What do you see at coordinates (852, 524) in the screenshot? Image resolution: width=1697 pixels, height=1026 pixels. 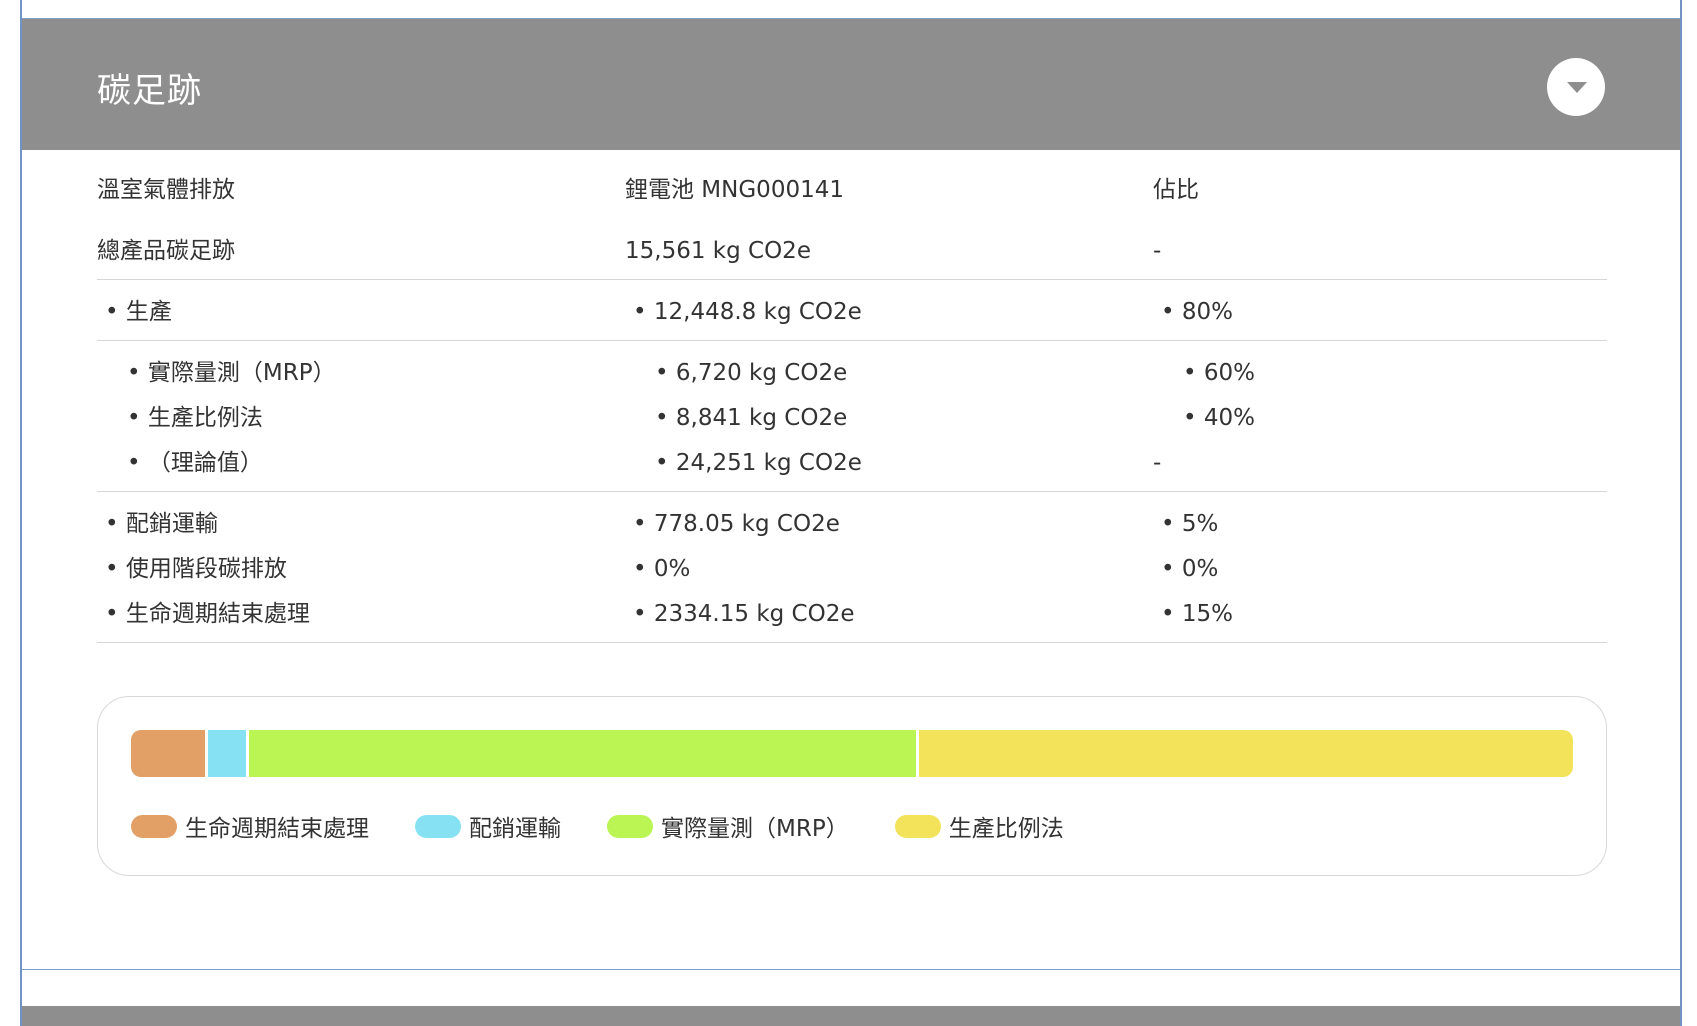 I see `table-row-distribution: 配銷運輸 778.05 kg CO2e 5%` at bounding box center [852, 524].